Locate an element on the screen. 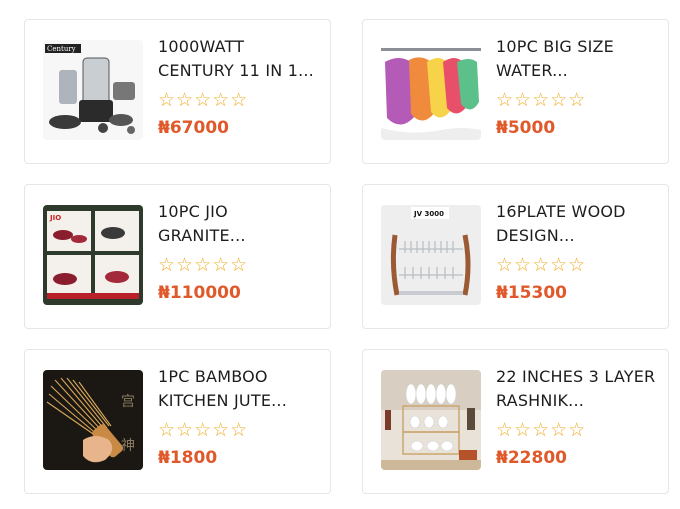 This screenshot has height=509, width=680. hanging-towels-image is located at coordinates (431, 90).